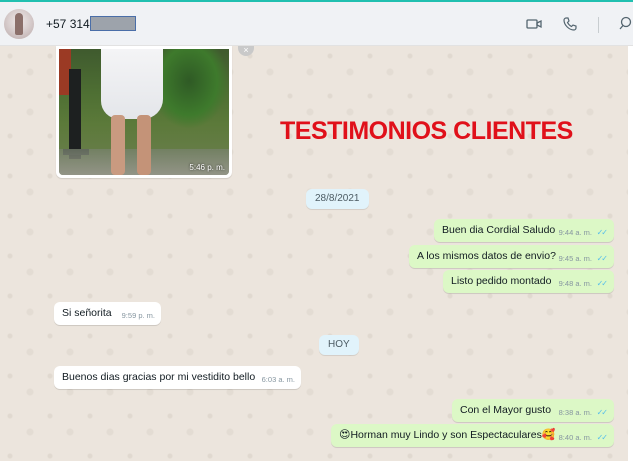  Describe the element at coordinates (113, 23) in the screenshot. I see `redacted-phone-digits` at that location.